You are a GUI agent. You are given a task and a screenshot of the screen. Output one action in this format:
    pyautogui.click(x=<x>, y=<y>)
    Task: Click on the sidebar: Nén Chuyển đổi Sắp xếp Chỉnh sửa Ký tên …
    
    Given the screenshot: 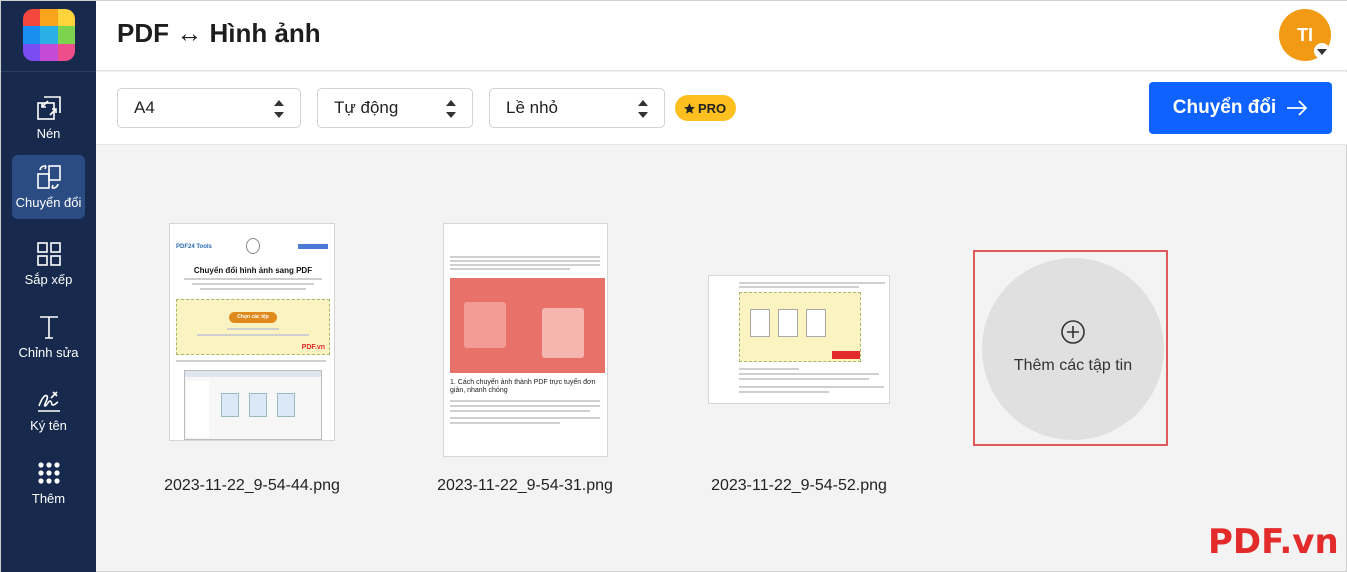 What is the action you would take?
    pyautogui.click(x=48, y=286)
    